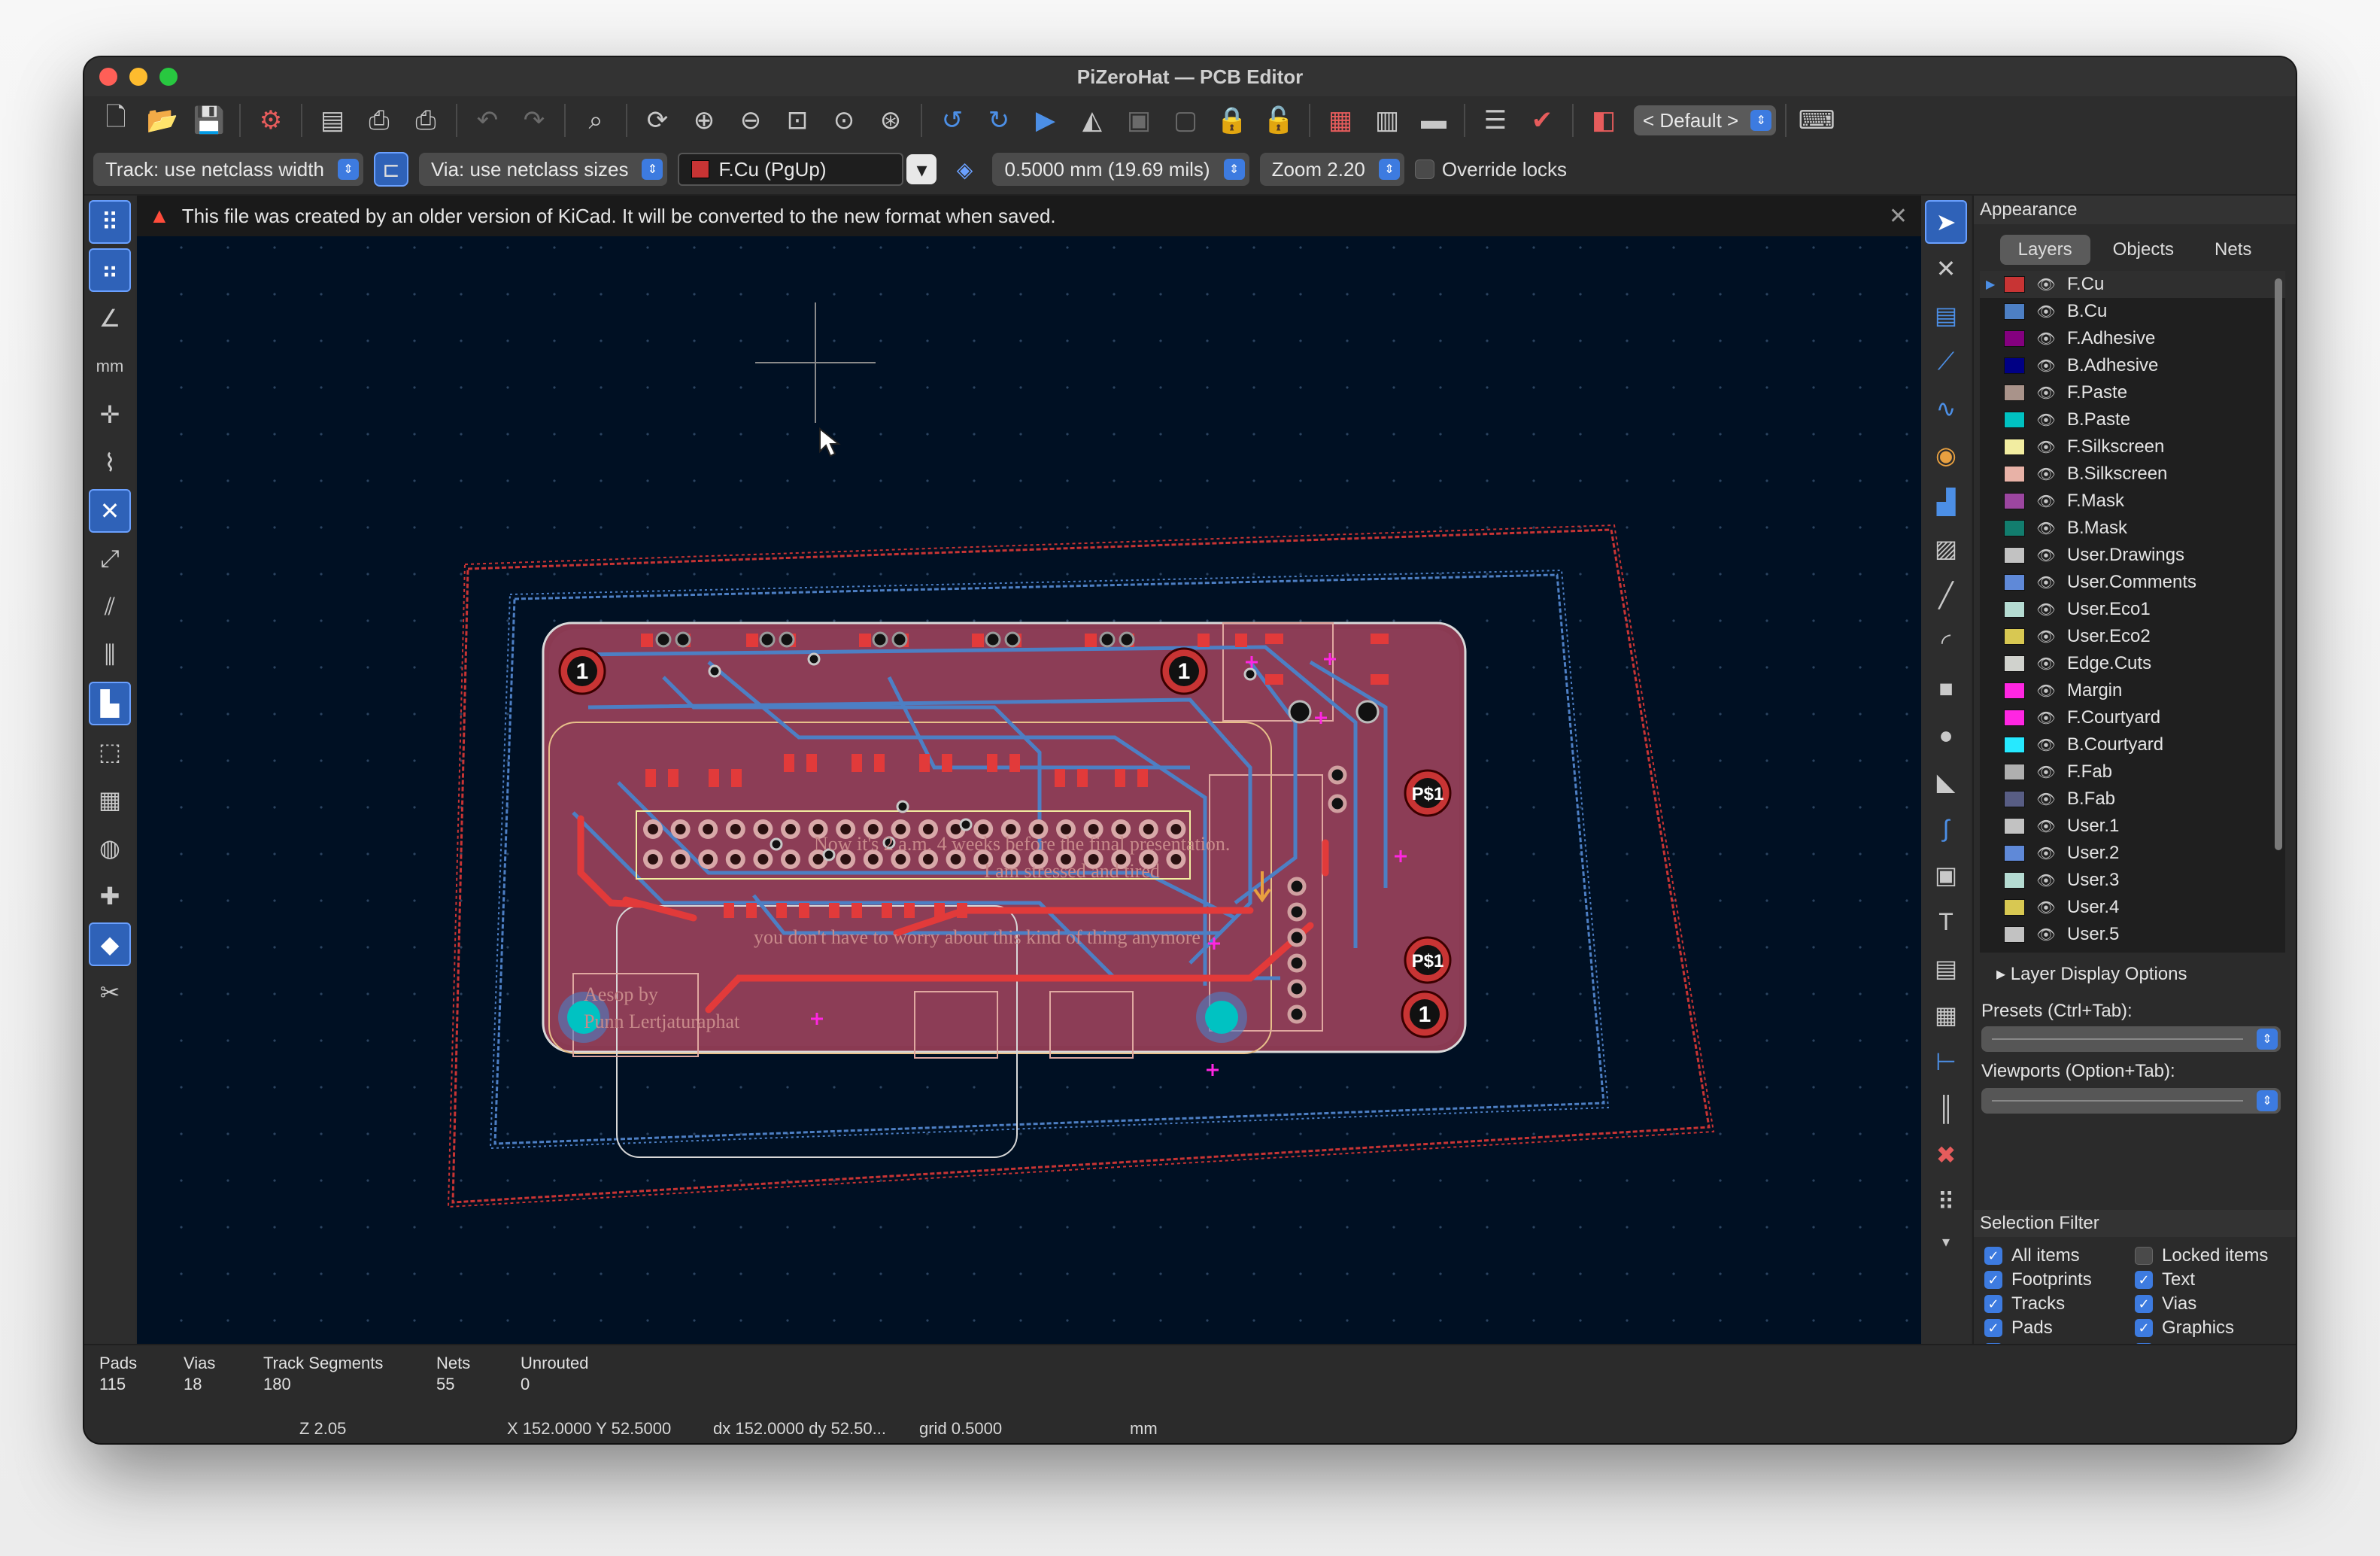 Image resolution: width=2380 pixels, height=1556 pixels. I want to click on print-icon: ⎙, so click(379, 120).